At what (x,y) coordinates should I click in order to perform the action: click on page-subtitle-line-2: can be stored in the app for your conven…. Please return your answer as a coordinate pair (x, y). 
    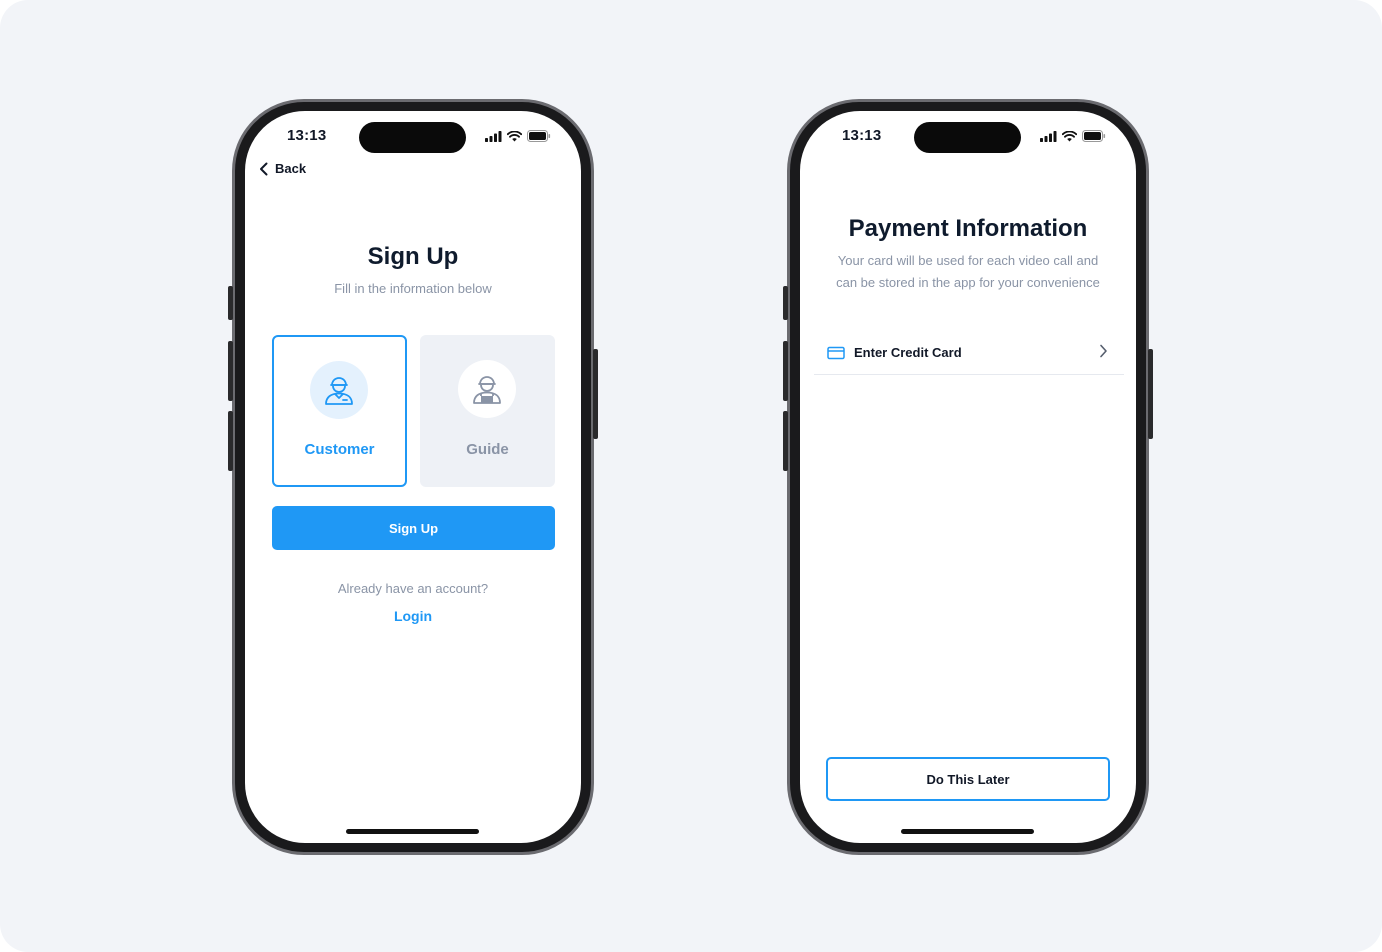
    Looking at the image, I should click on (968, 282).